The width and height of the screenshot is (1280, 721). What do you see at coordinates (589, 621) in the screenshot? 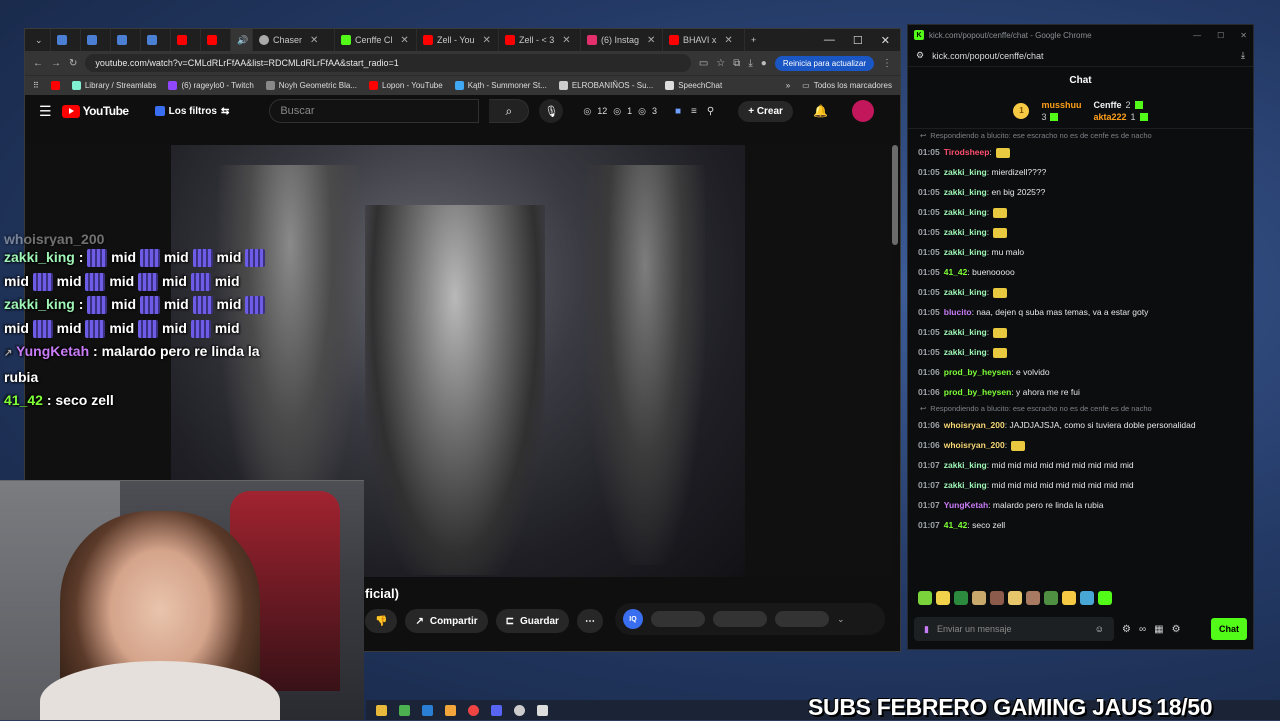
I see `more-actions-button: ⋯` at bounding box center [589, 621].